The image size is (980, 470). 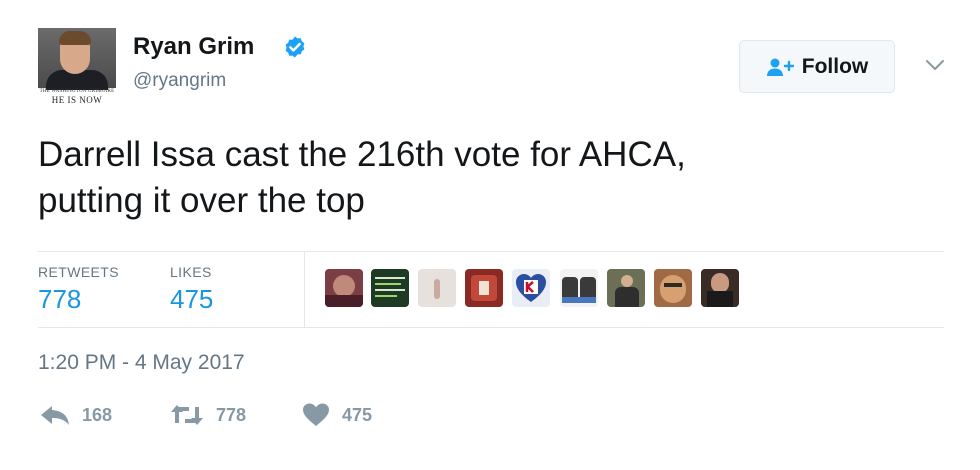 I want to click on avatar-caption-small: THE WASHINGTON GRIMOIRE, so click(x=77, y=91).